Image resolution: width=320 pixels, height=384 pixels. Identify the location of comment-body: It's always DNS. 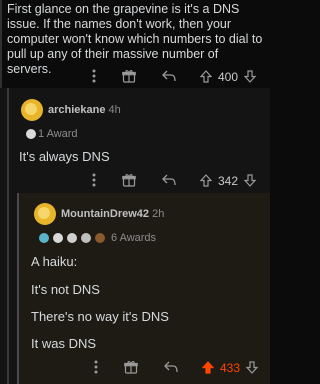
(64, 156).